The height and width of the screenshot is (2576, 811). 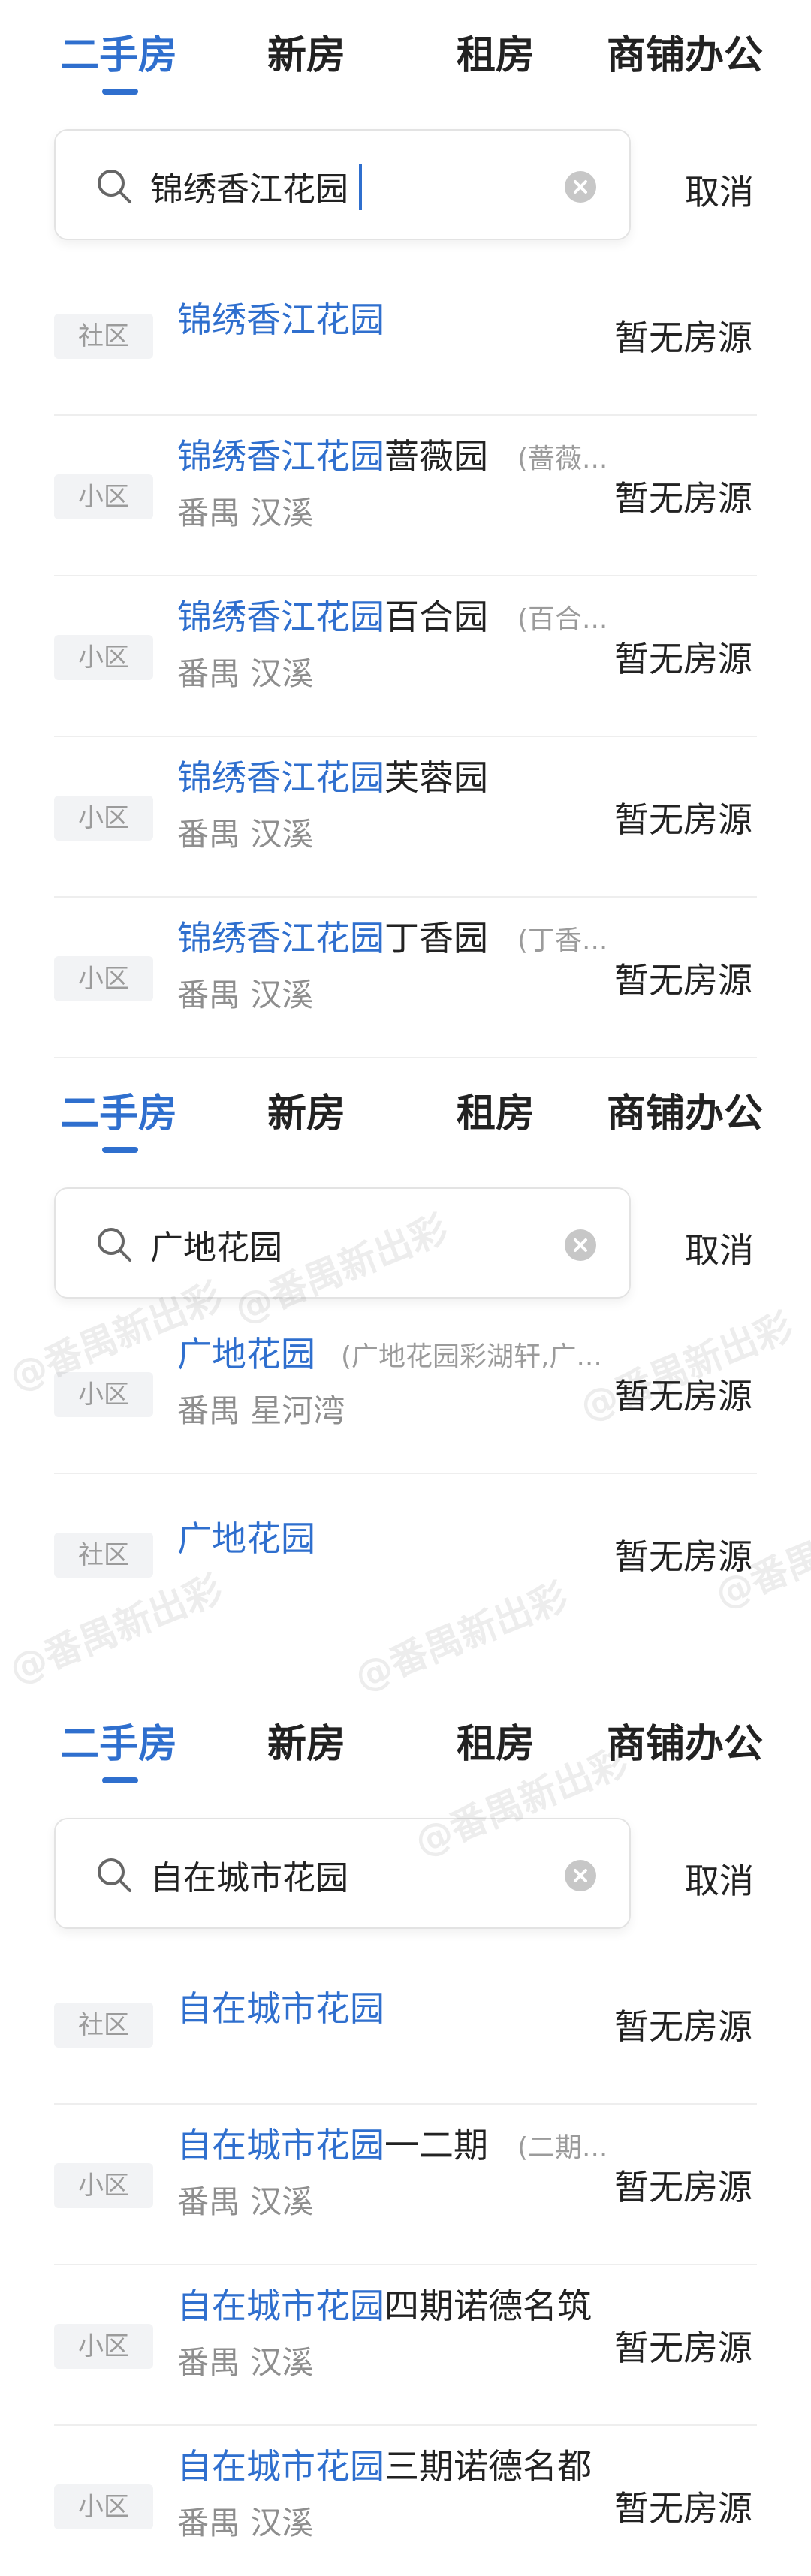 What do you see at coordinates (405, 2024) in the screenshot?
I see `search-result-row: 社区 自在城市花园 暂无房源` at bounding box center [405, 2024].